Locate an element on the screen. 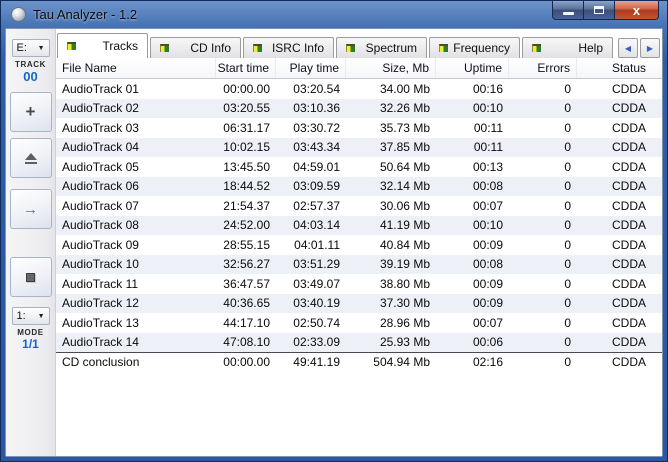 The height and width of the screenshot is (462, 668). table-cell: 03:20.54 is located at coordinates (316, 88).